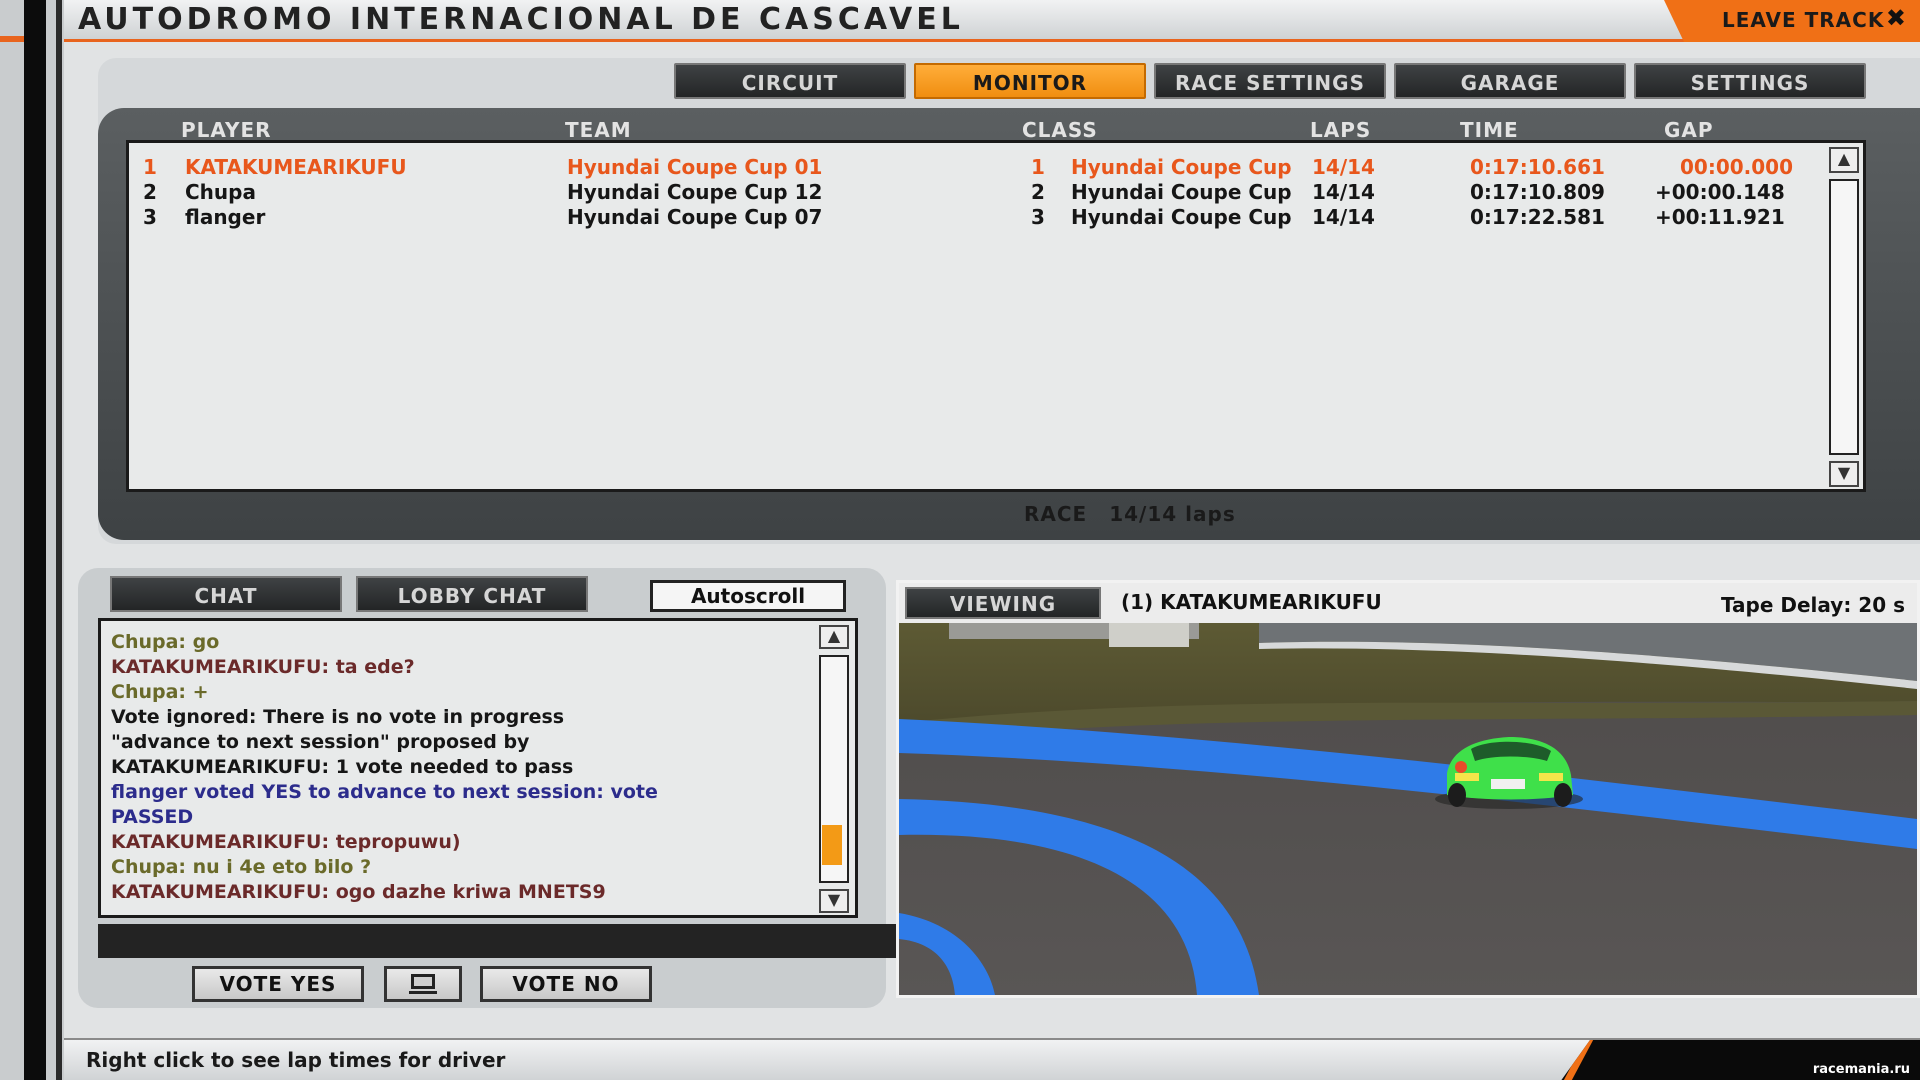  What do you see at coordinates (695, 192) in the screenshot?
I see `team-name: Hyundai Coupe Cup 12` at bounding box center [695, 192].